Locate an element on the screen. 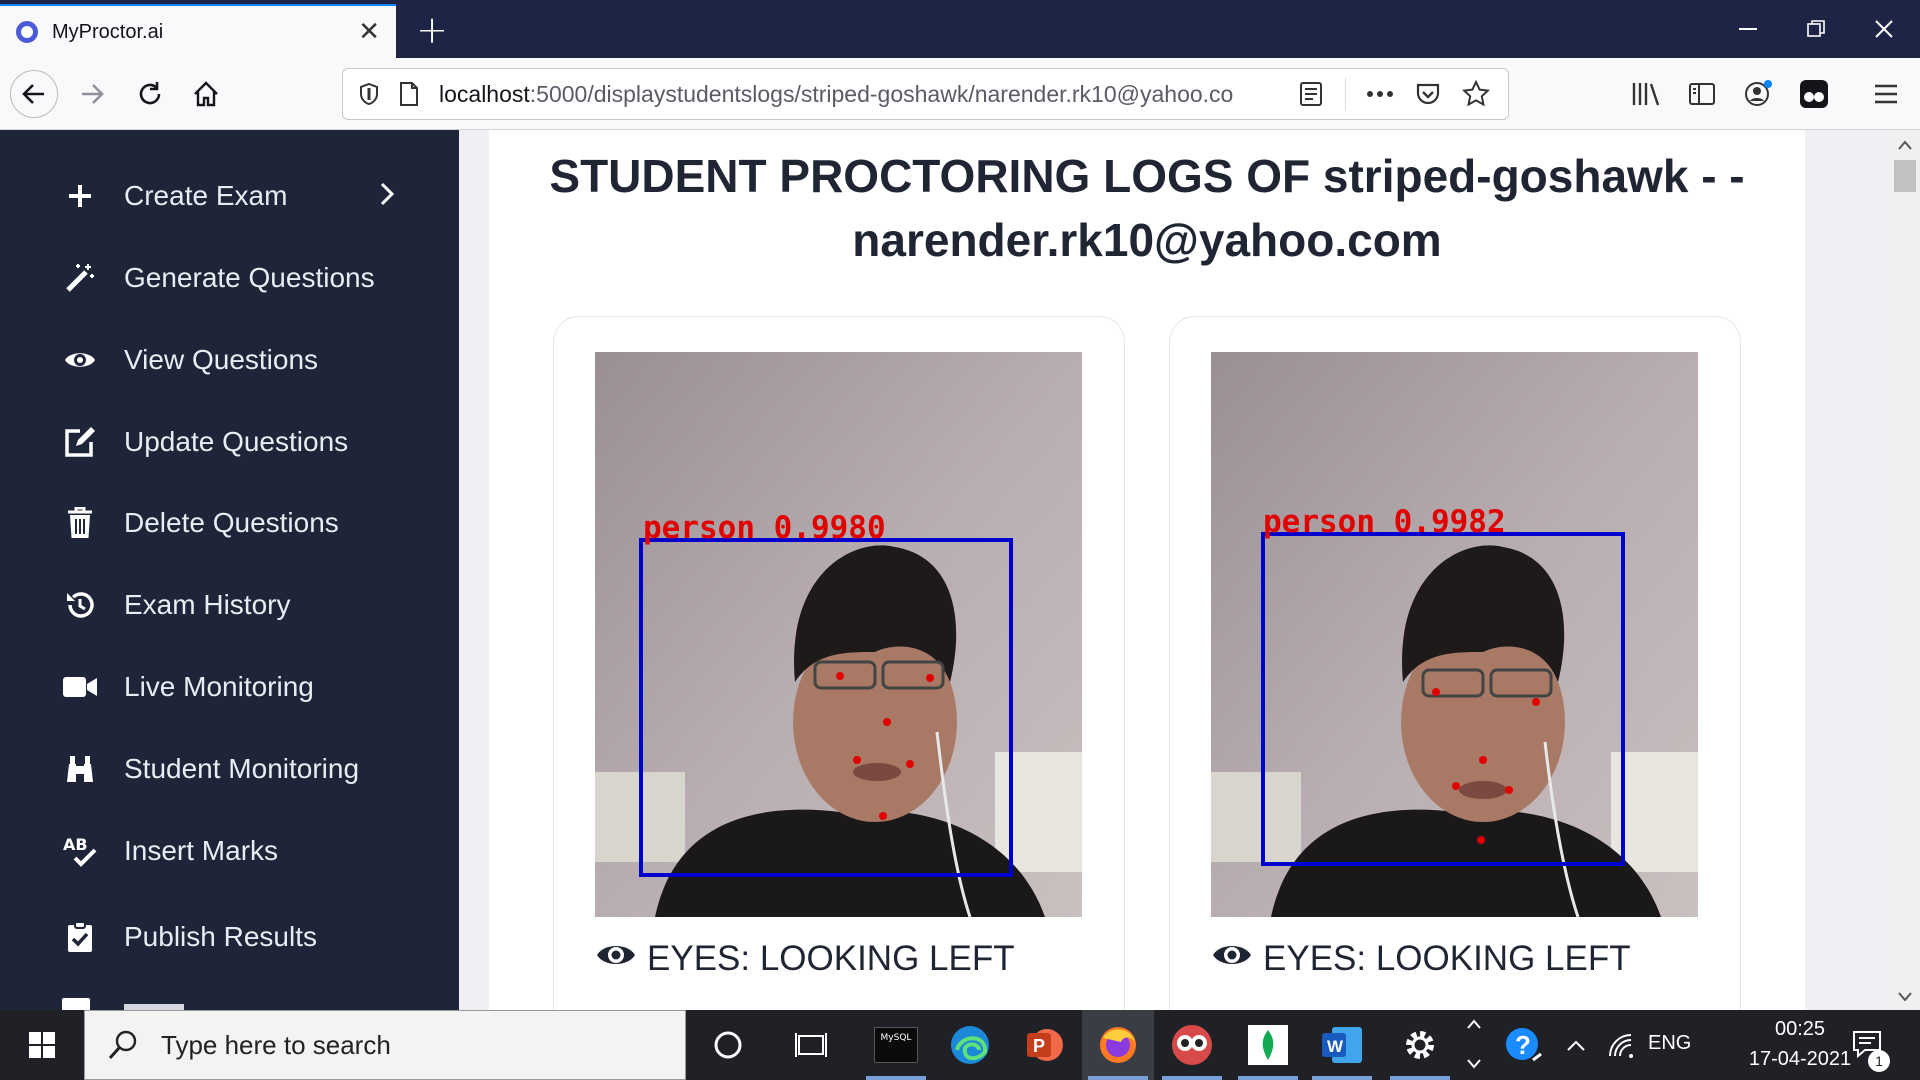 The height and width of the screenshot is (1080, 1920). reload-button is located at coordinates (150, 94).